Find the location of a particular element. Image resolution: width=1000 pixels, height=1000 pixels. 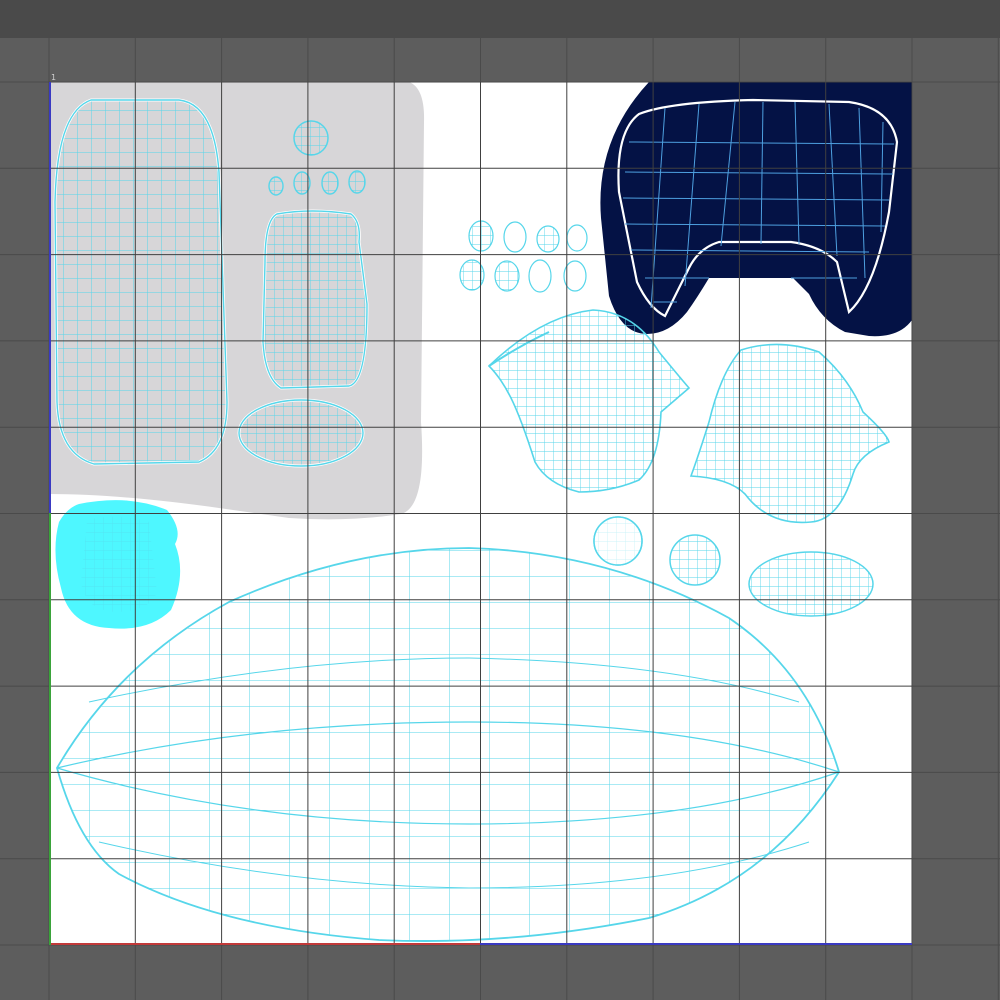

small-round-shell is located at coordinates (311, 138).